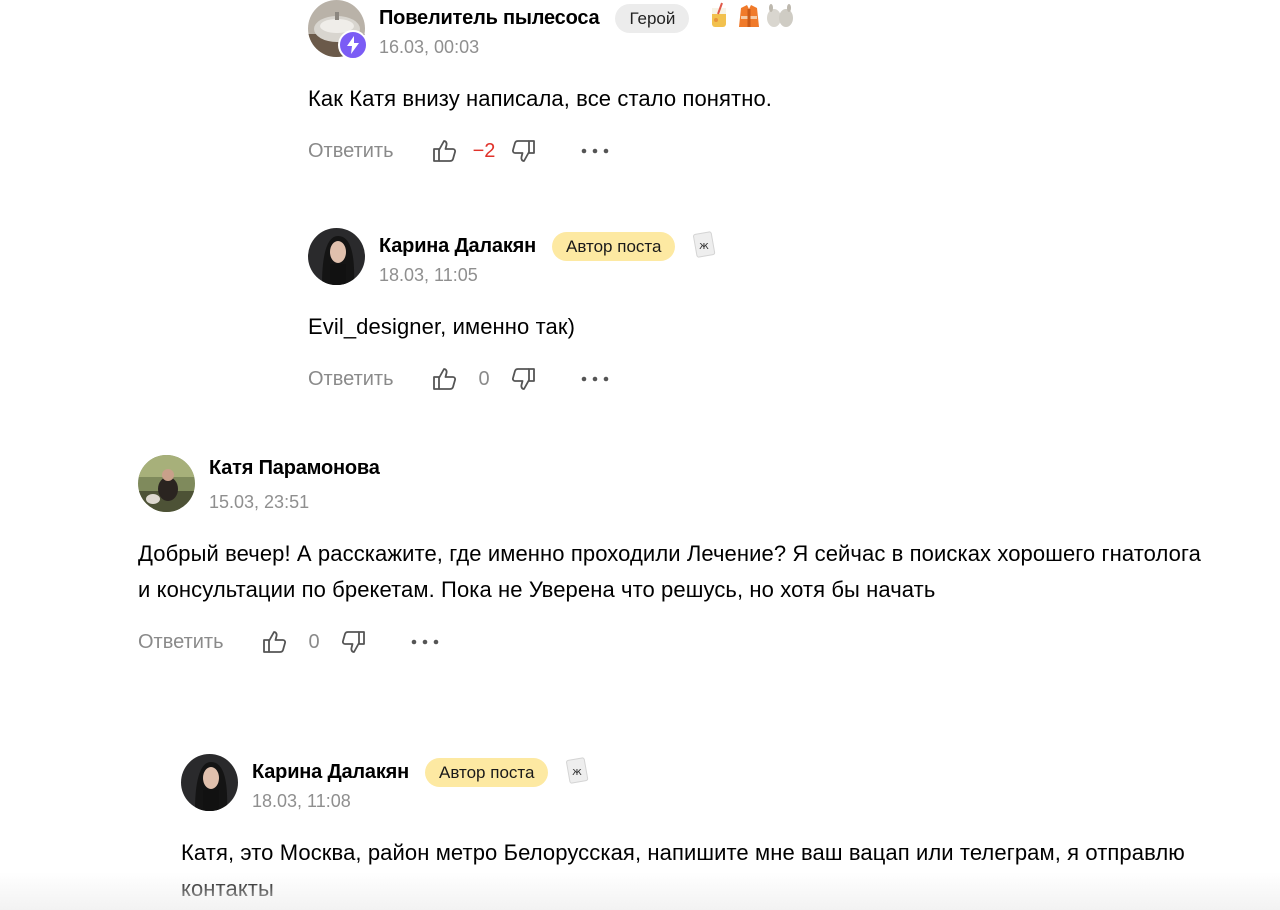  What do you see at coordinates (353, 45) in the screenshot?
I see `bolt-badge-icon` at bounding box center [353, 45].